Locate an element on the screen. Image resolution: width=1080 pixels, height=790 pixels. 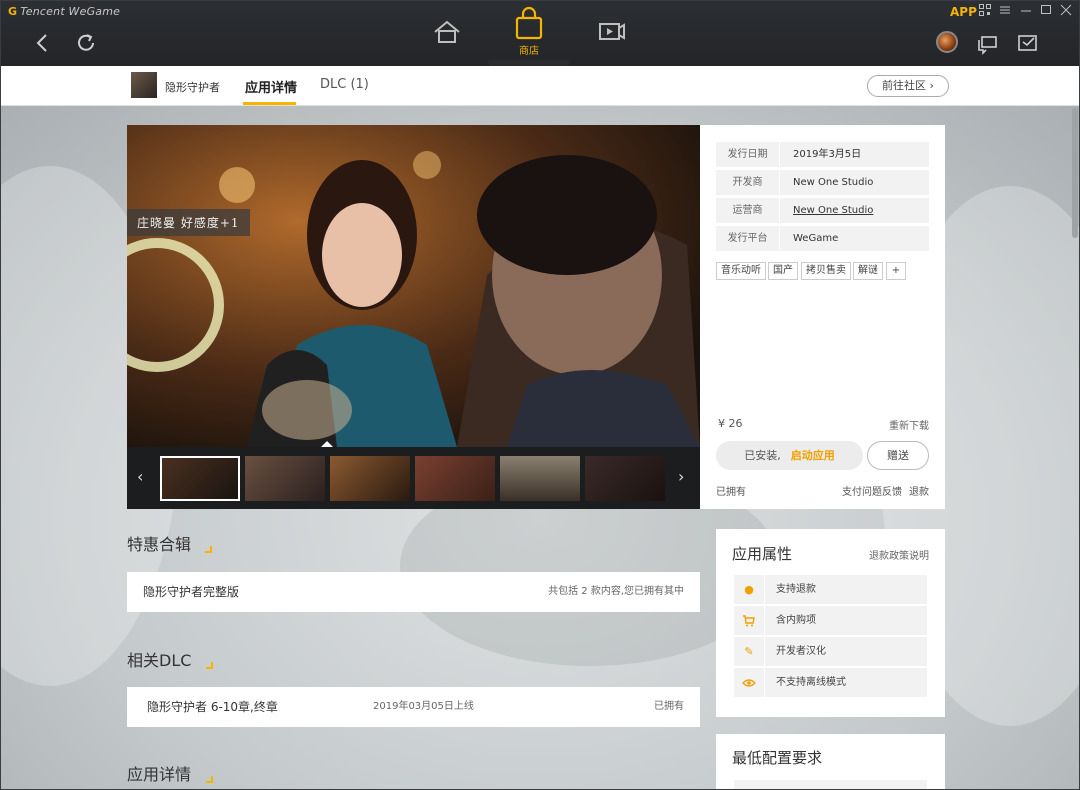
attribute-offline: 不支持离线模式 is located at coordinates (830, 682).